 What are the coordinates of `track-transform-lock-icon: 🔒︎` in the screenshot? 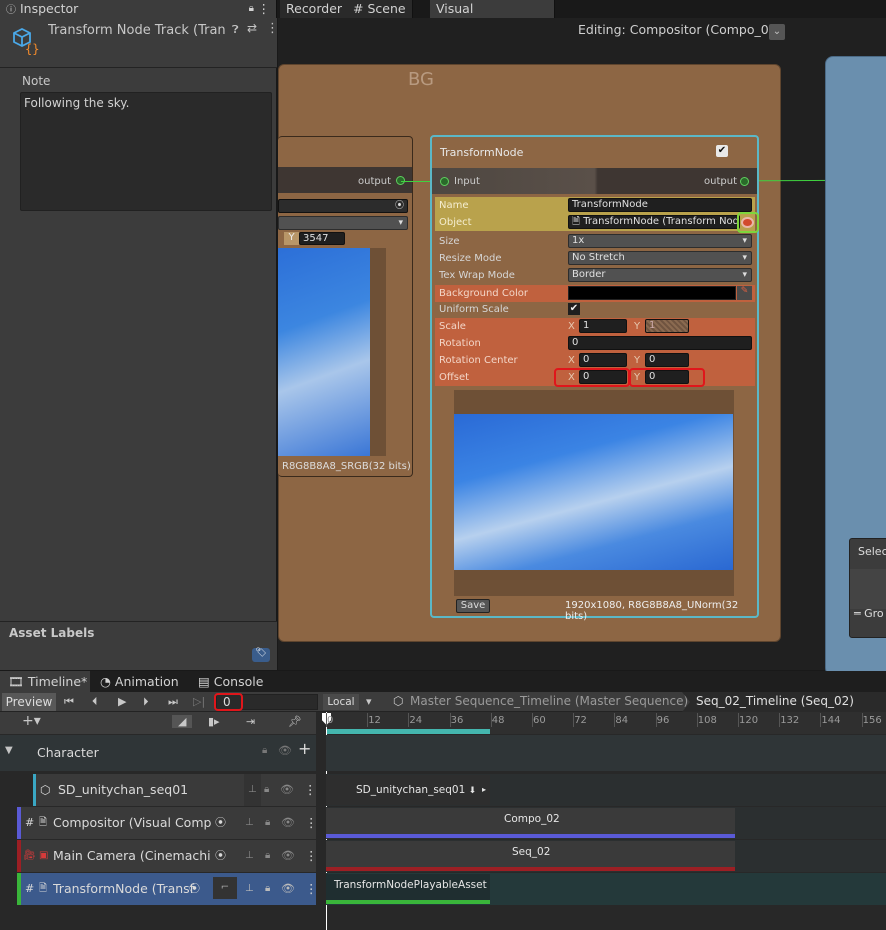 It's located at (267, 889).